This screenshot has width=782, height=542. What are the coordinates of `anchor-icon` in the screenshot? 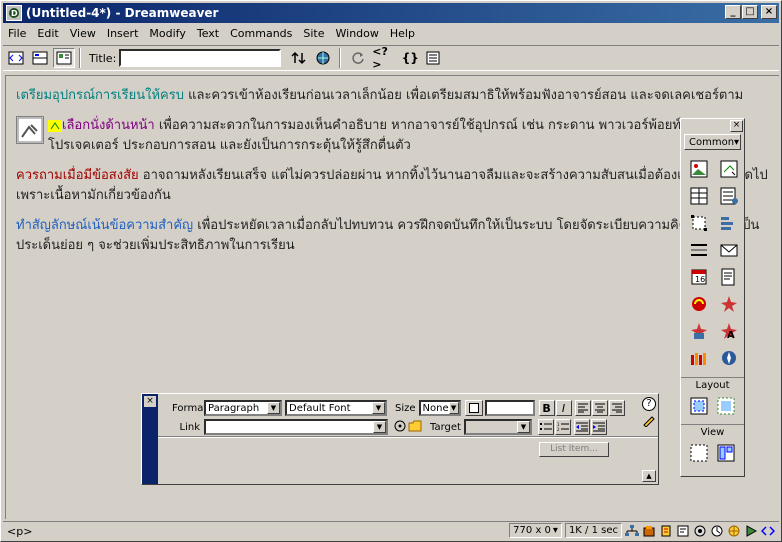 It's located at (55, 125).